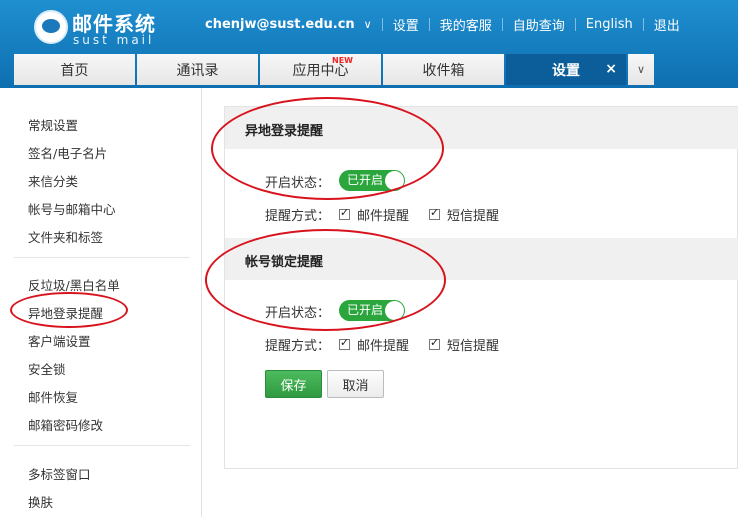  Describe the element at coordinates (284, 131) in the screenshot. I see `section-title-remote-login: 异地登录提醒` at that location.